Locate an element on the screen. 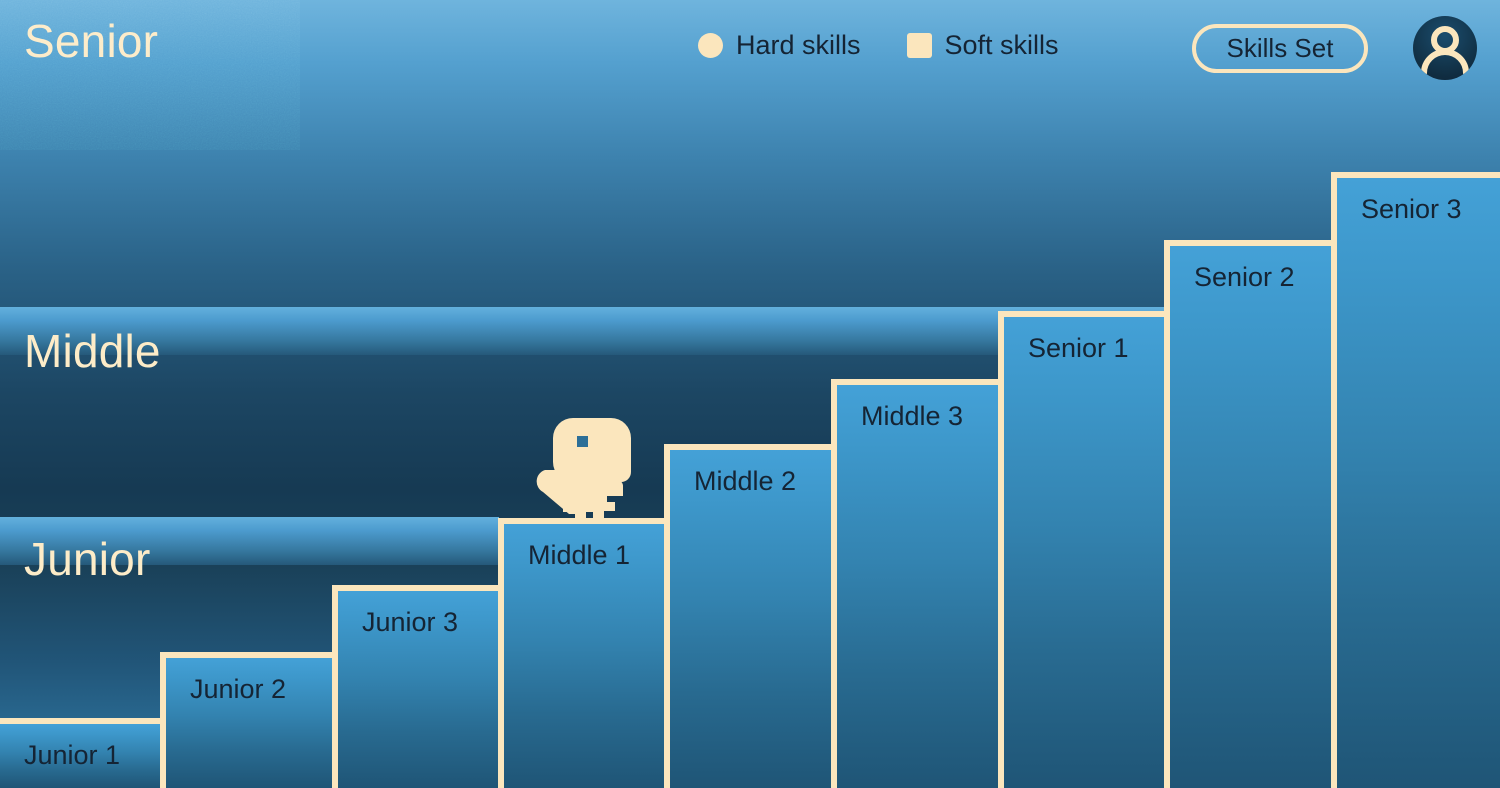 The width and height of the screenshot is (1500, 788). staircase-step: Senior 2 is located at coordinates (1251, 514).